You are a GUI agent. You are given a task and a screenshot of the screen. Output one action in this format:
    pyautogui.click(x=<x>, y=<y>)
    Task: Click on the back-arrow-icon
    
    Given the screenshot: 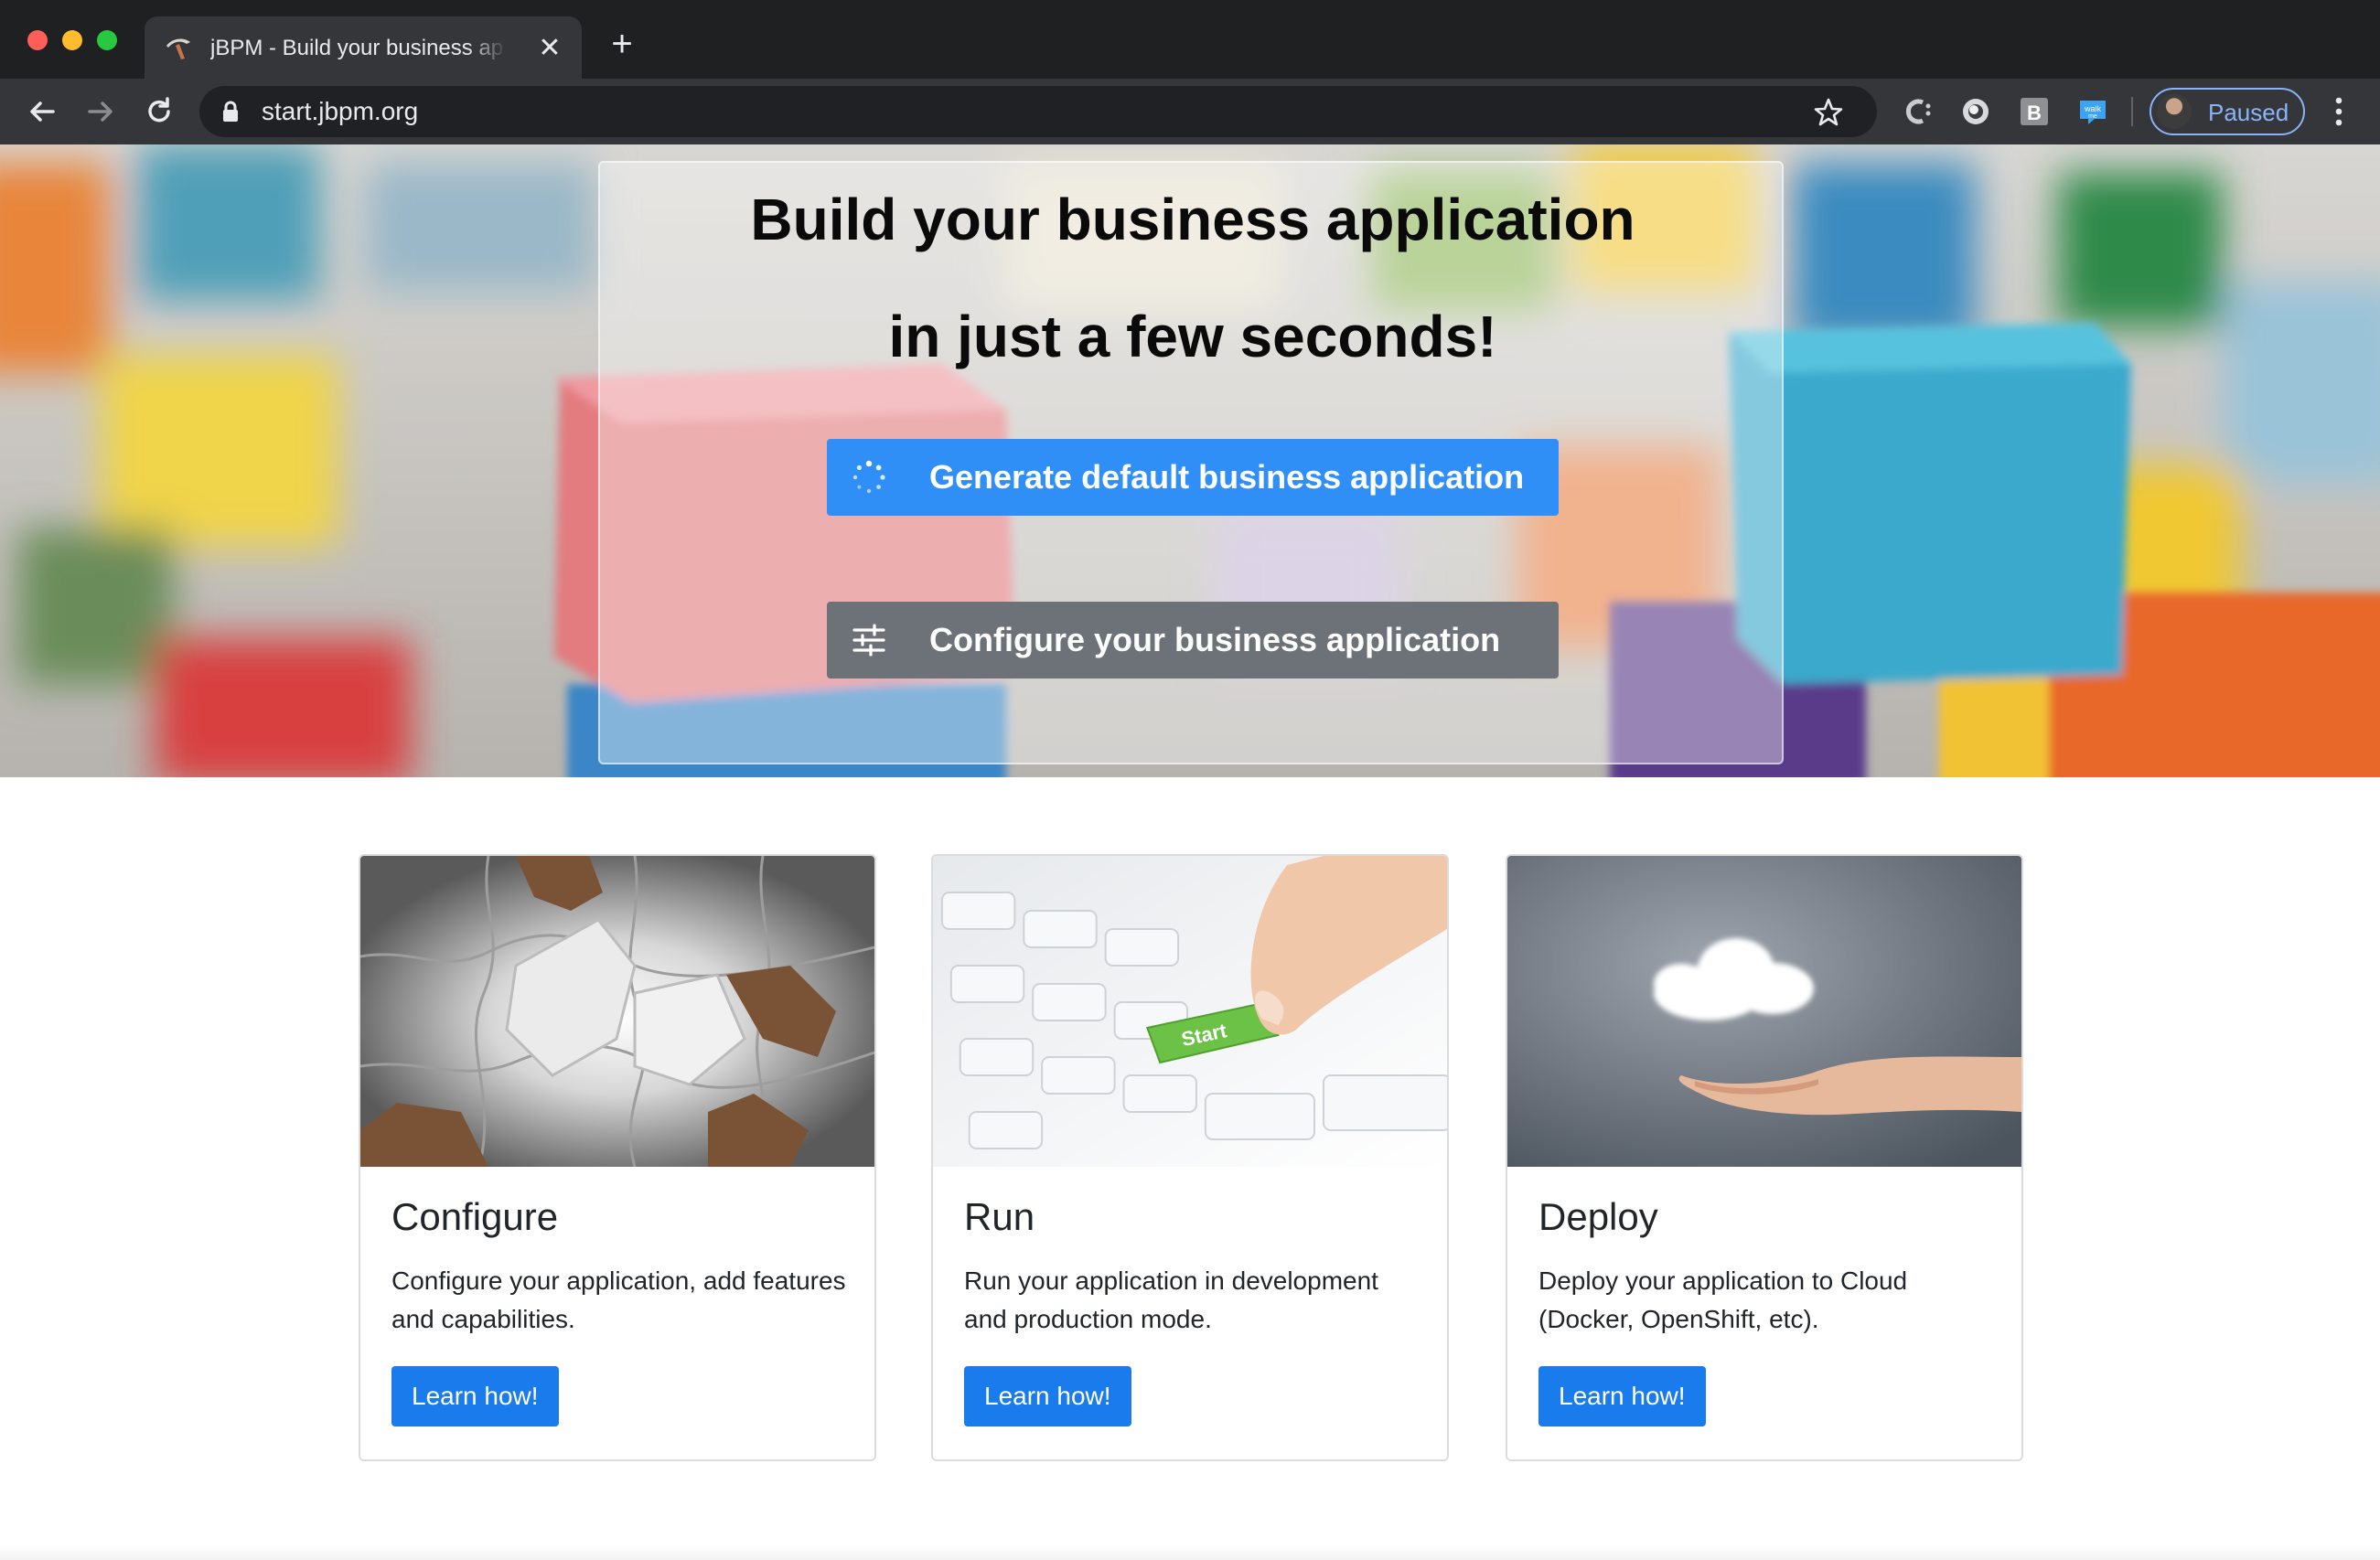 What is the action you would take?
    pyautogui.click(x=42, y=111)
    